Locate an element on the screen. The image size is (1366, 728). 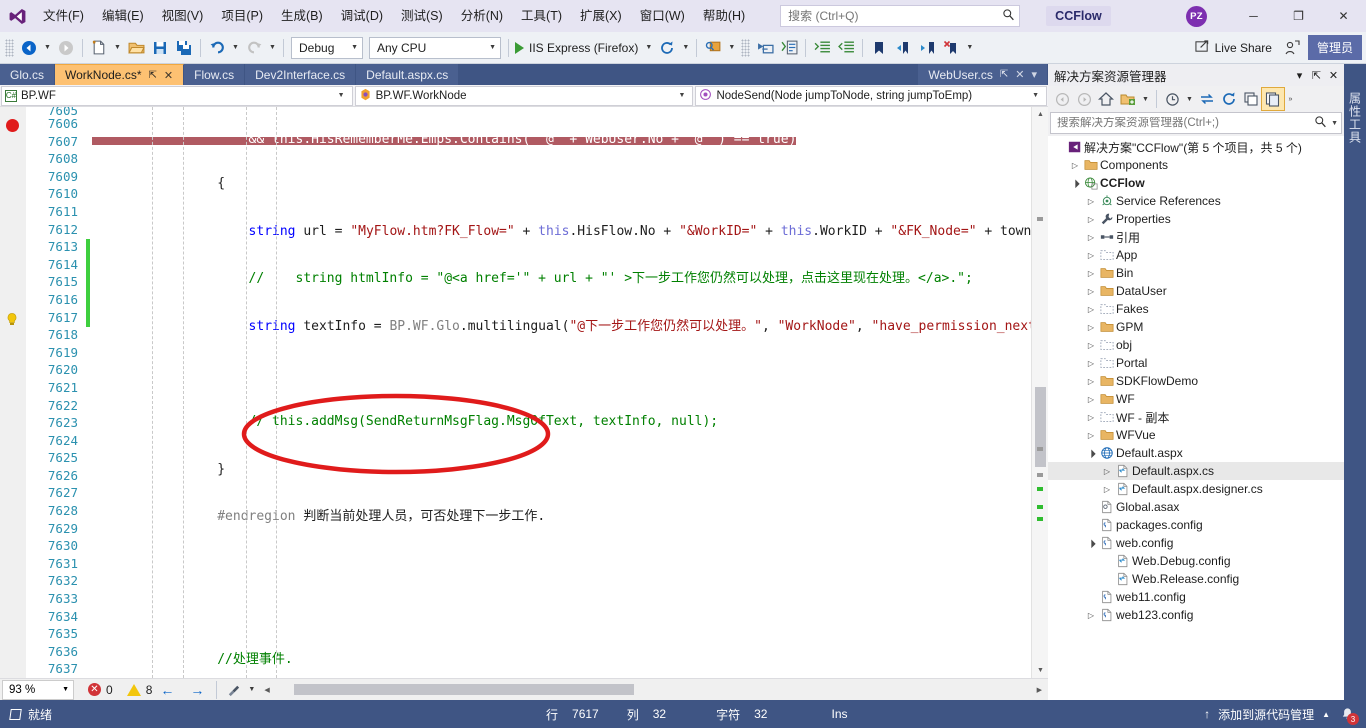
hot-reload-icon is located at coordinates (667, 48).